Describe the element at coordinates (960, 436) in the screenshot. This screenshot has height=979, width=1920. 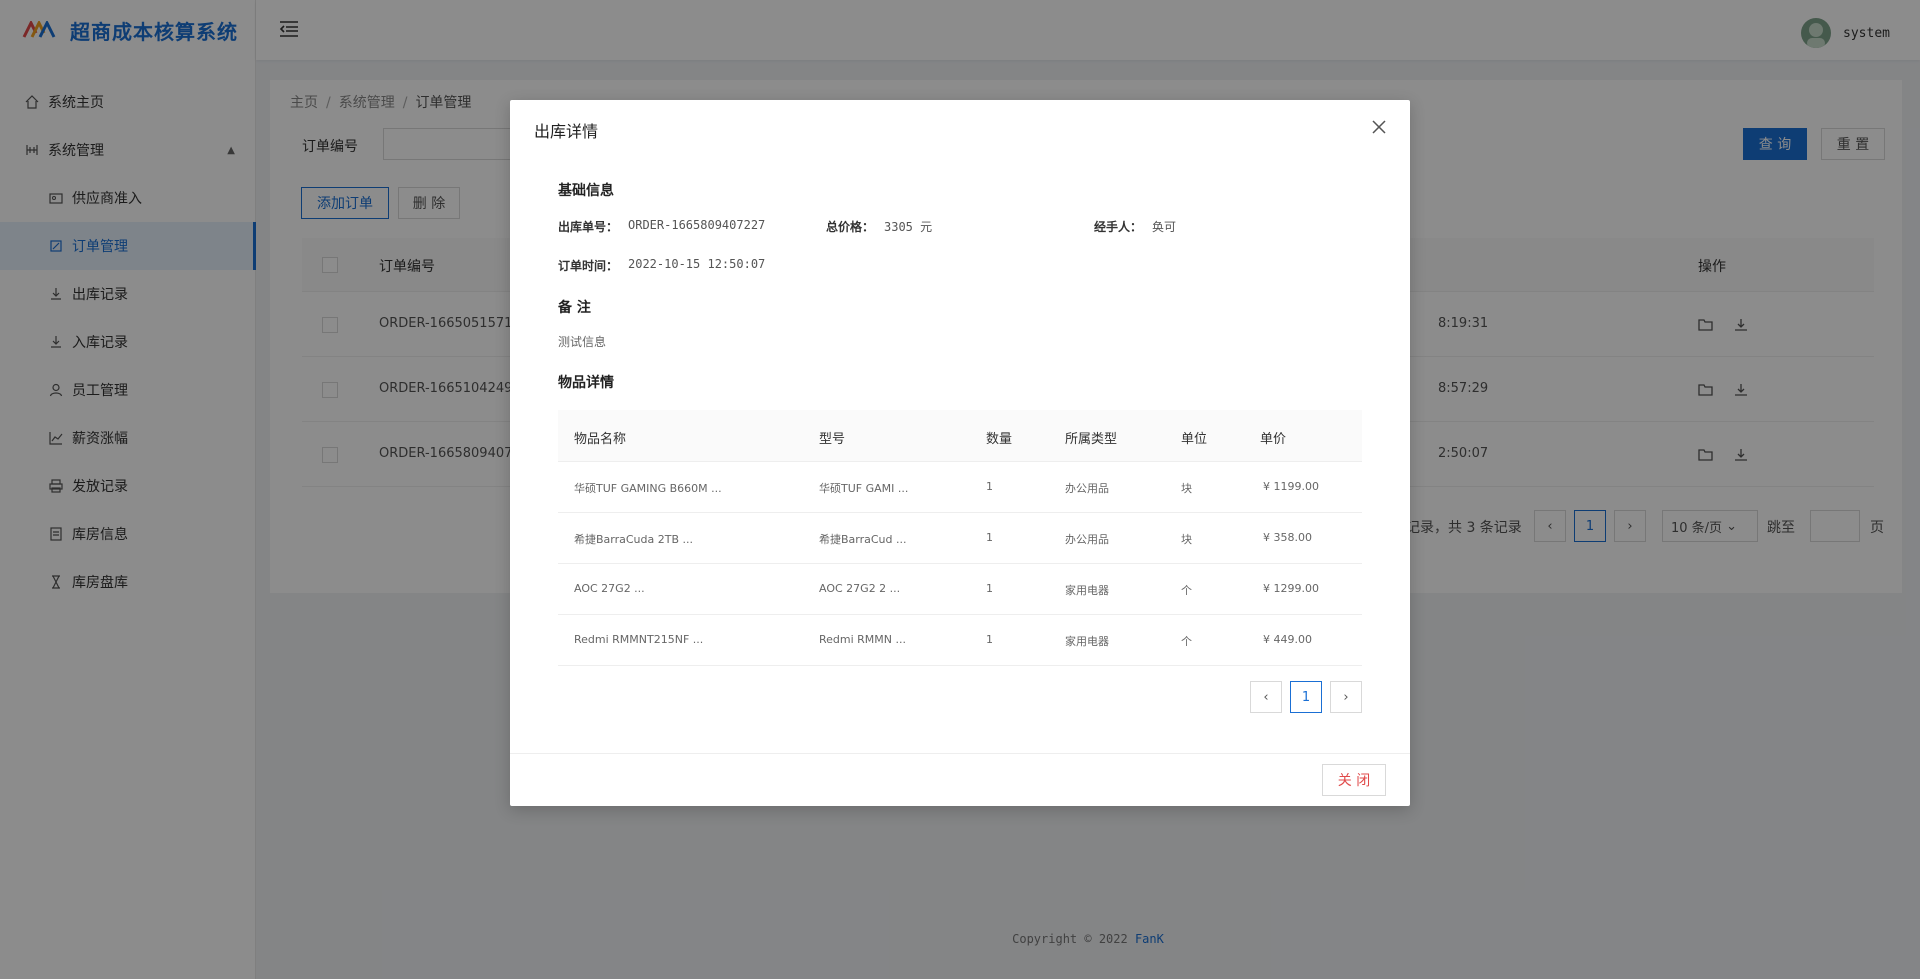
I see `items-table-header: 物品名称 型号 数量 所属类型 单位 单价` at that location.